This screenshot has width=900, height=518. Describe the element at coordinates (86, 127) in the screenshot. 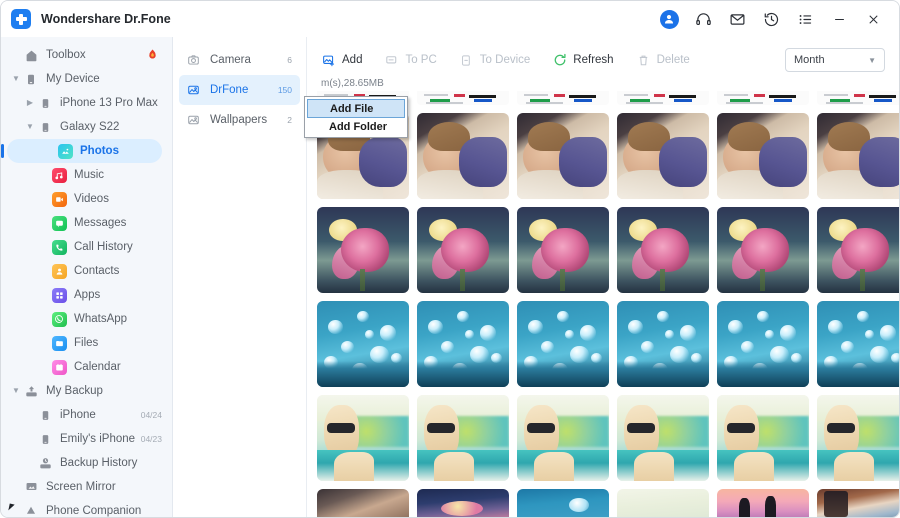

I see `sidebar-item-galaxy-s22: ▼ Galaxy S22` at that location.